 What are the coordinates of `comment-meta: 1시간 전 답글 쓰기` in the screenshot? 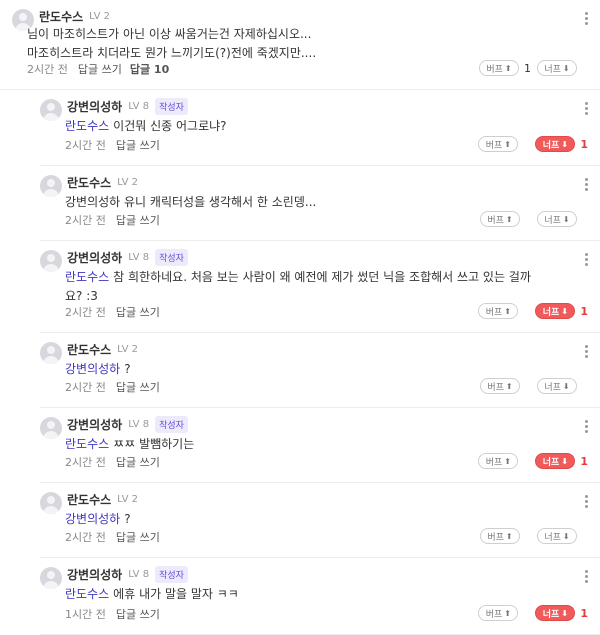 It's located at (116, 614).